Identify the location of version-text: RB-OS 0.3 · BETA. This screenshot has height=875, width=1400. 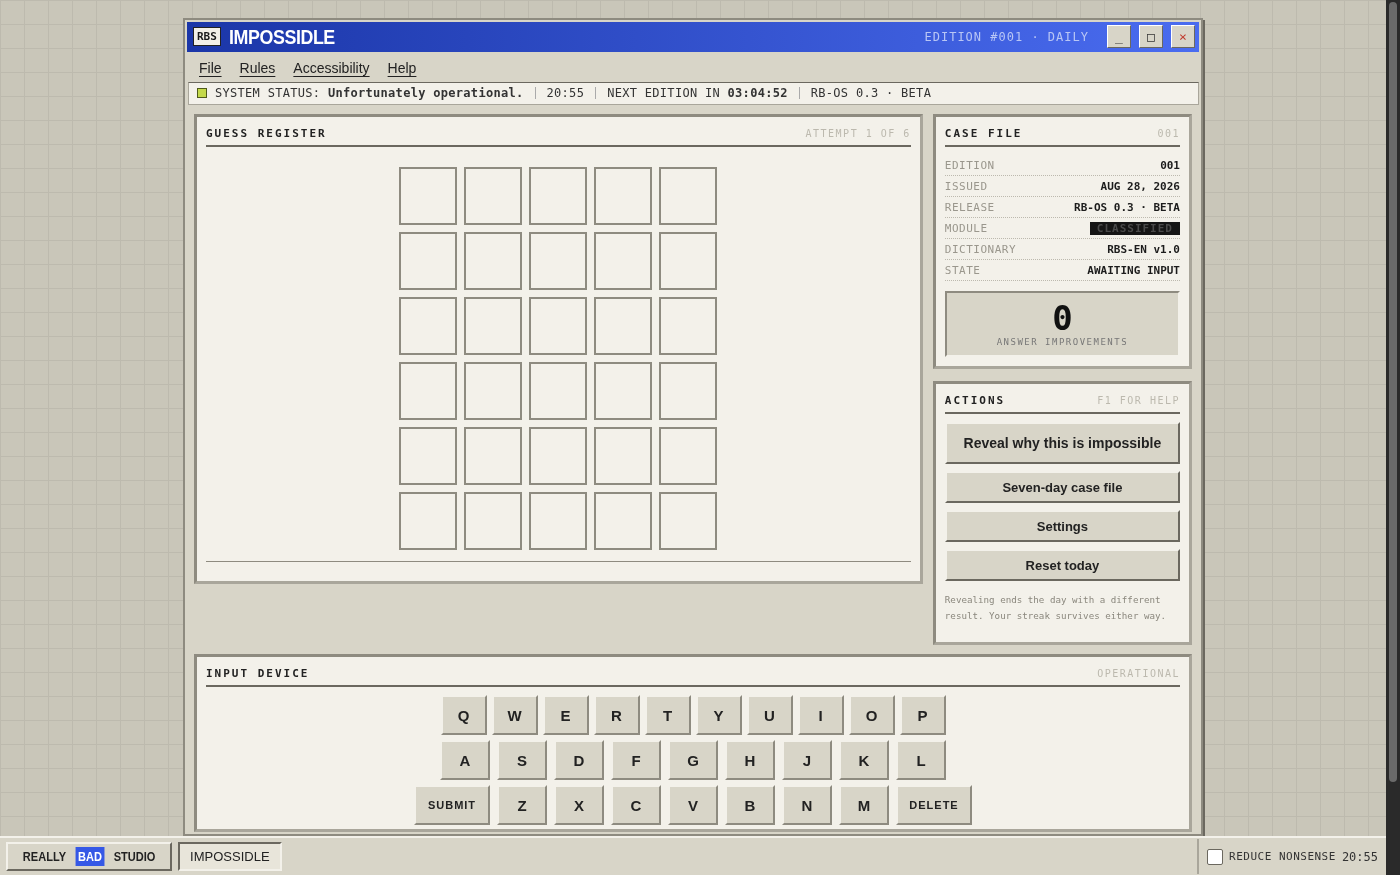
(871, 93).